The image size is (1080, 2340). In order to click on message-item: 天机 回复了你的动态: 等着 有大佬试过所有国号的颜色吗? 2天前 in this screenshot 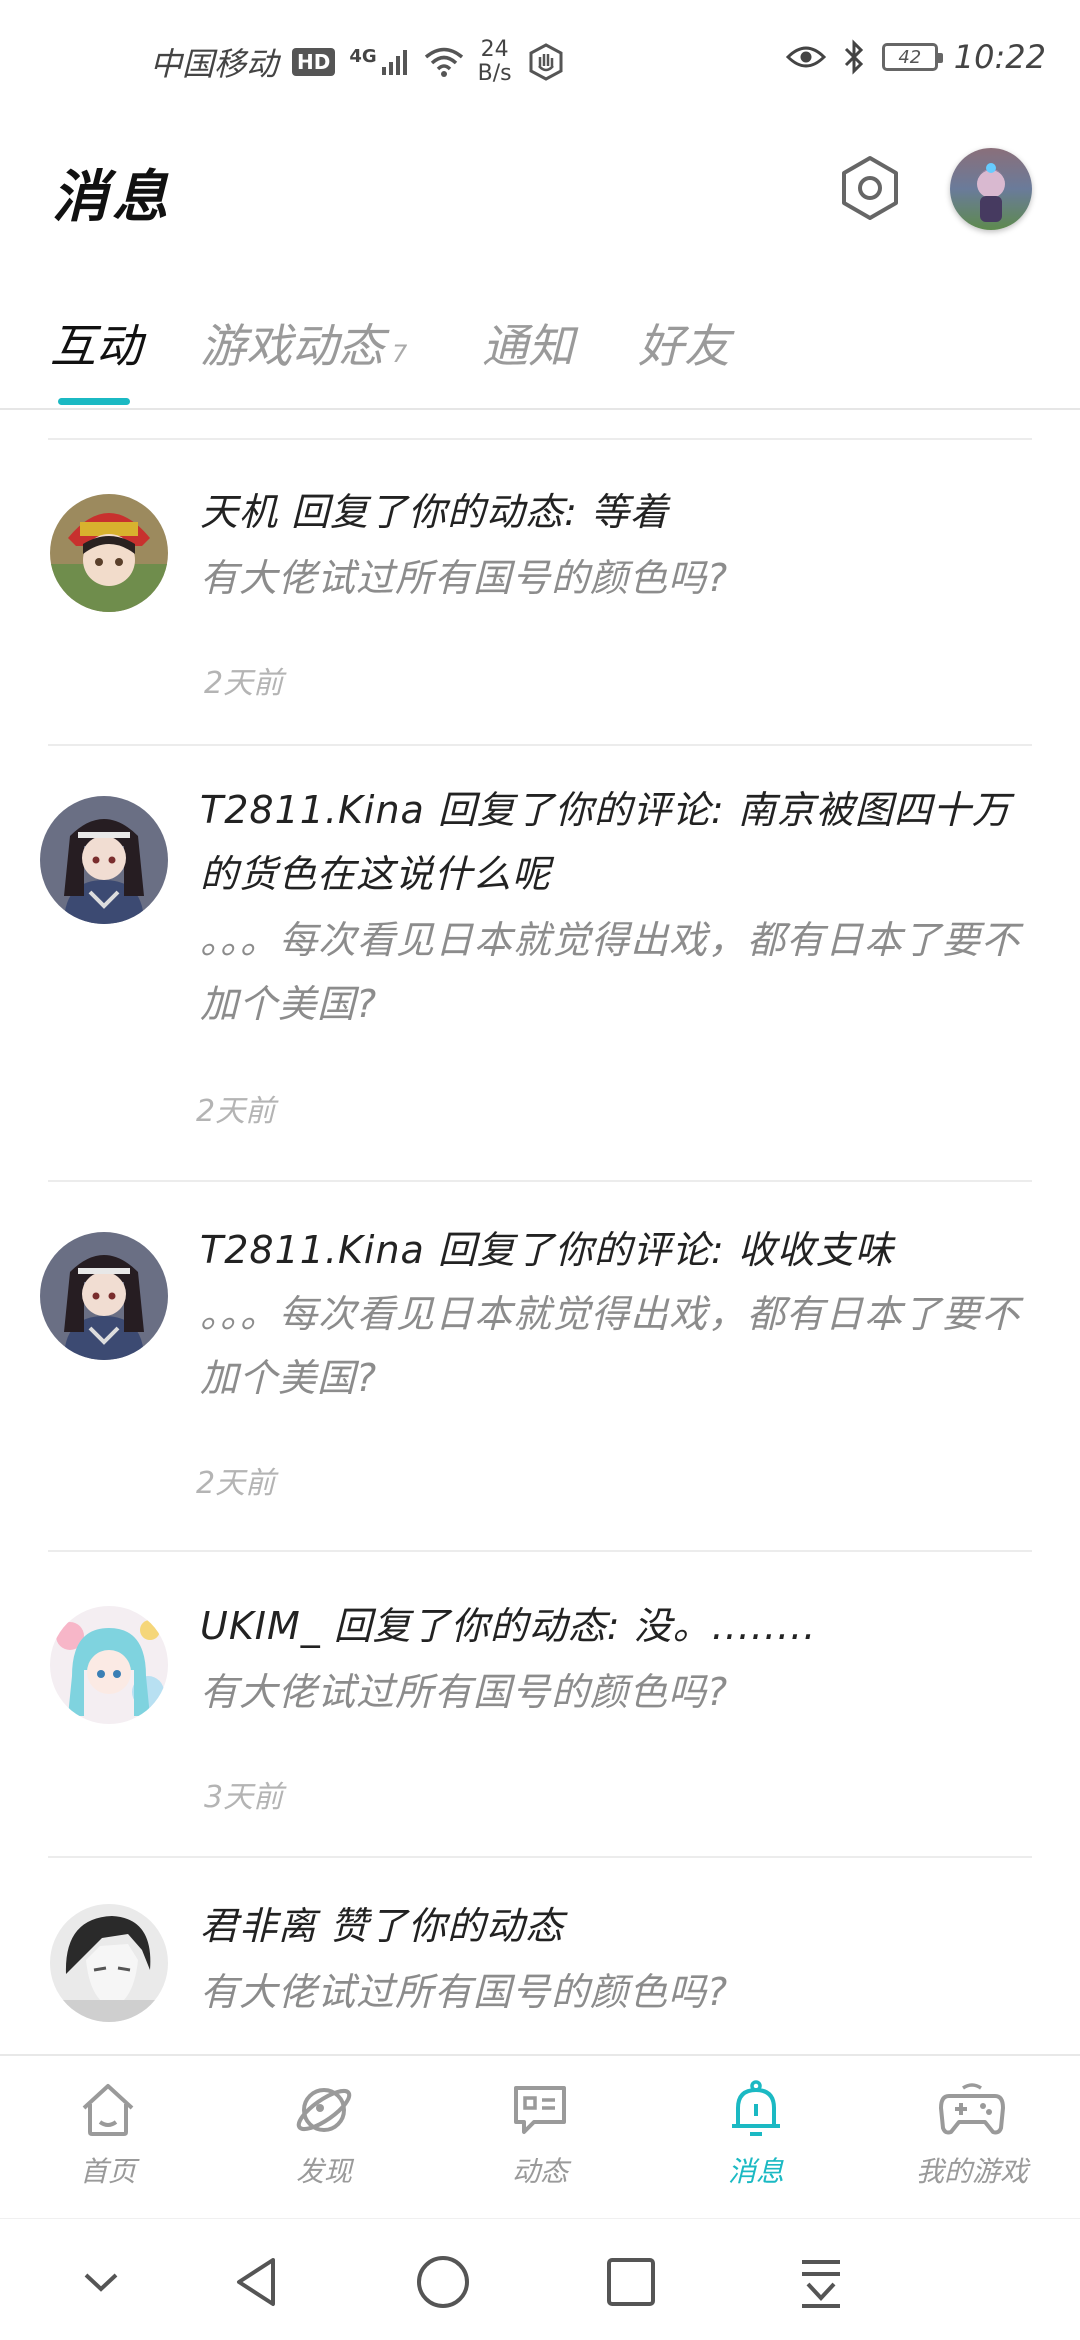, I will do `click(540, 592)`.